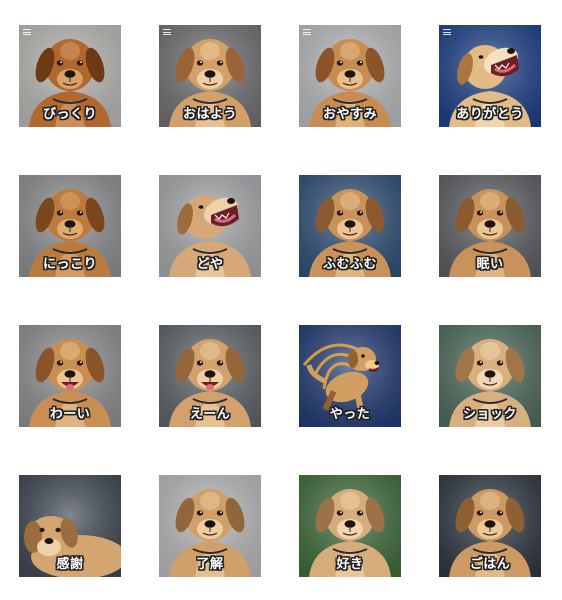 Image resolution: width=562 pixels, height=600 pixels. Describe the element at coordinates (210, 526) in the screenshot. I see `sticker-item: 了解` at that location.